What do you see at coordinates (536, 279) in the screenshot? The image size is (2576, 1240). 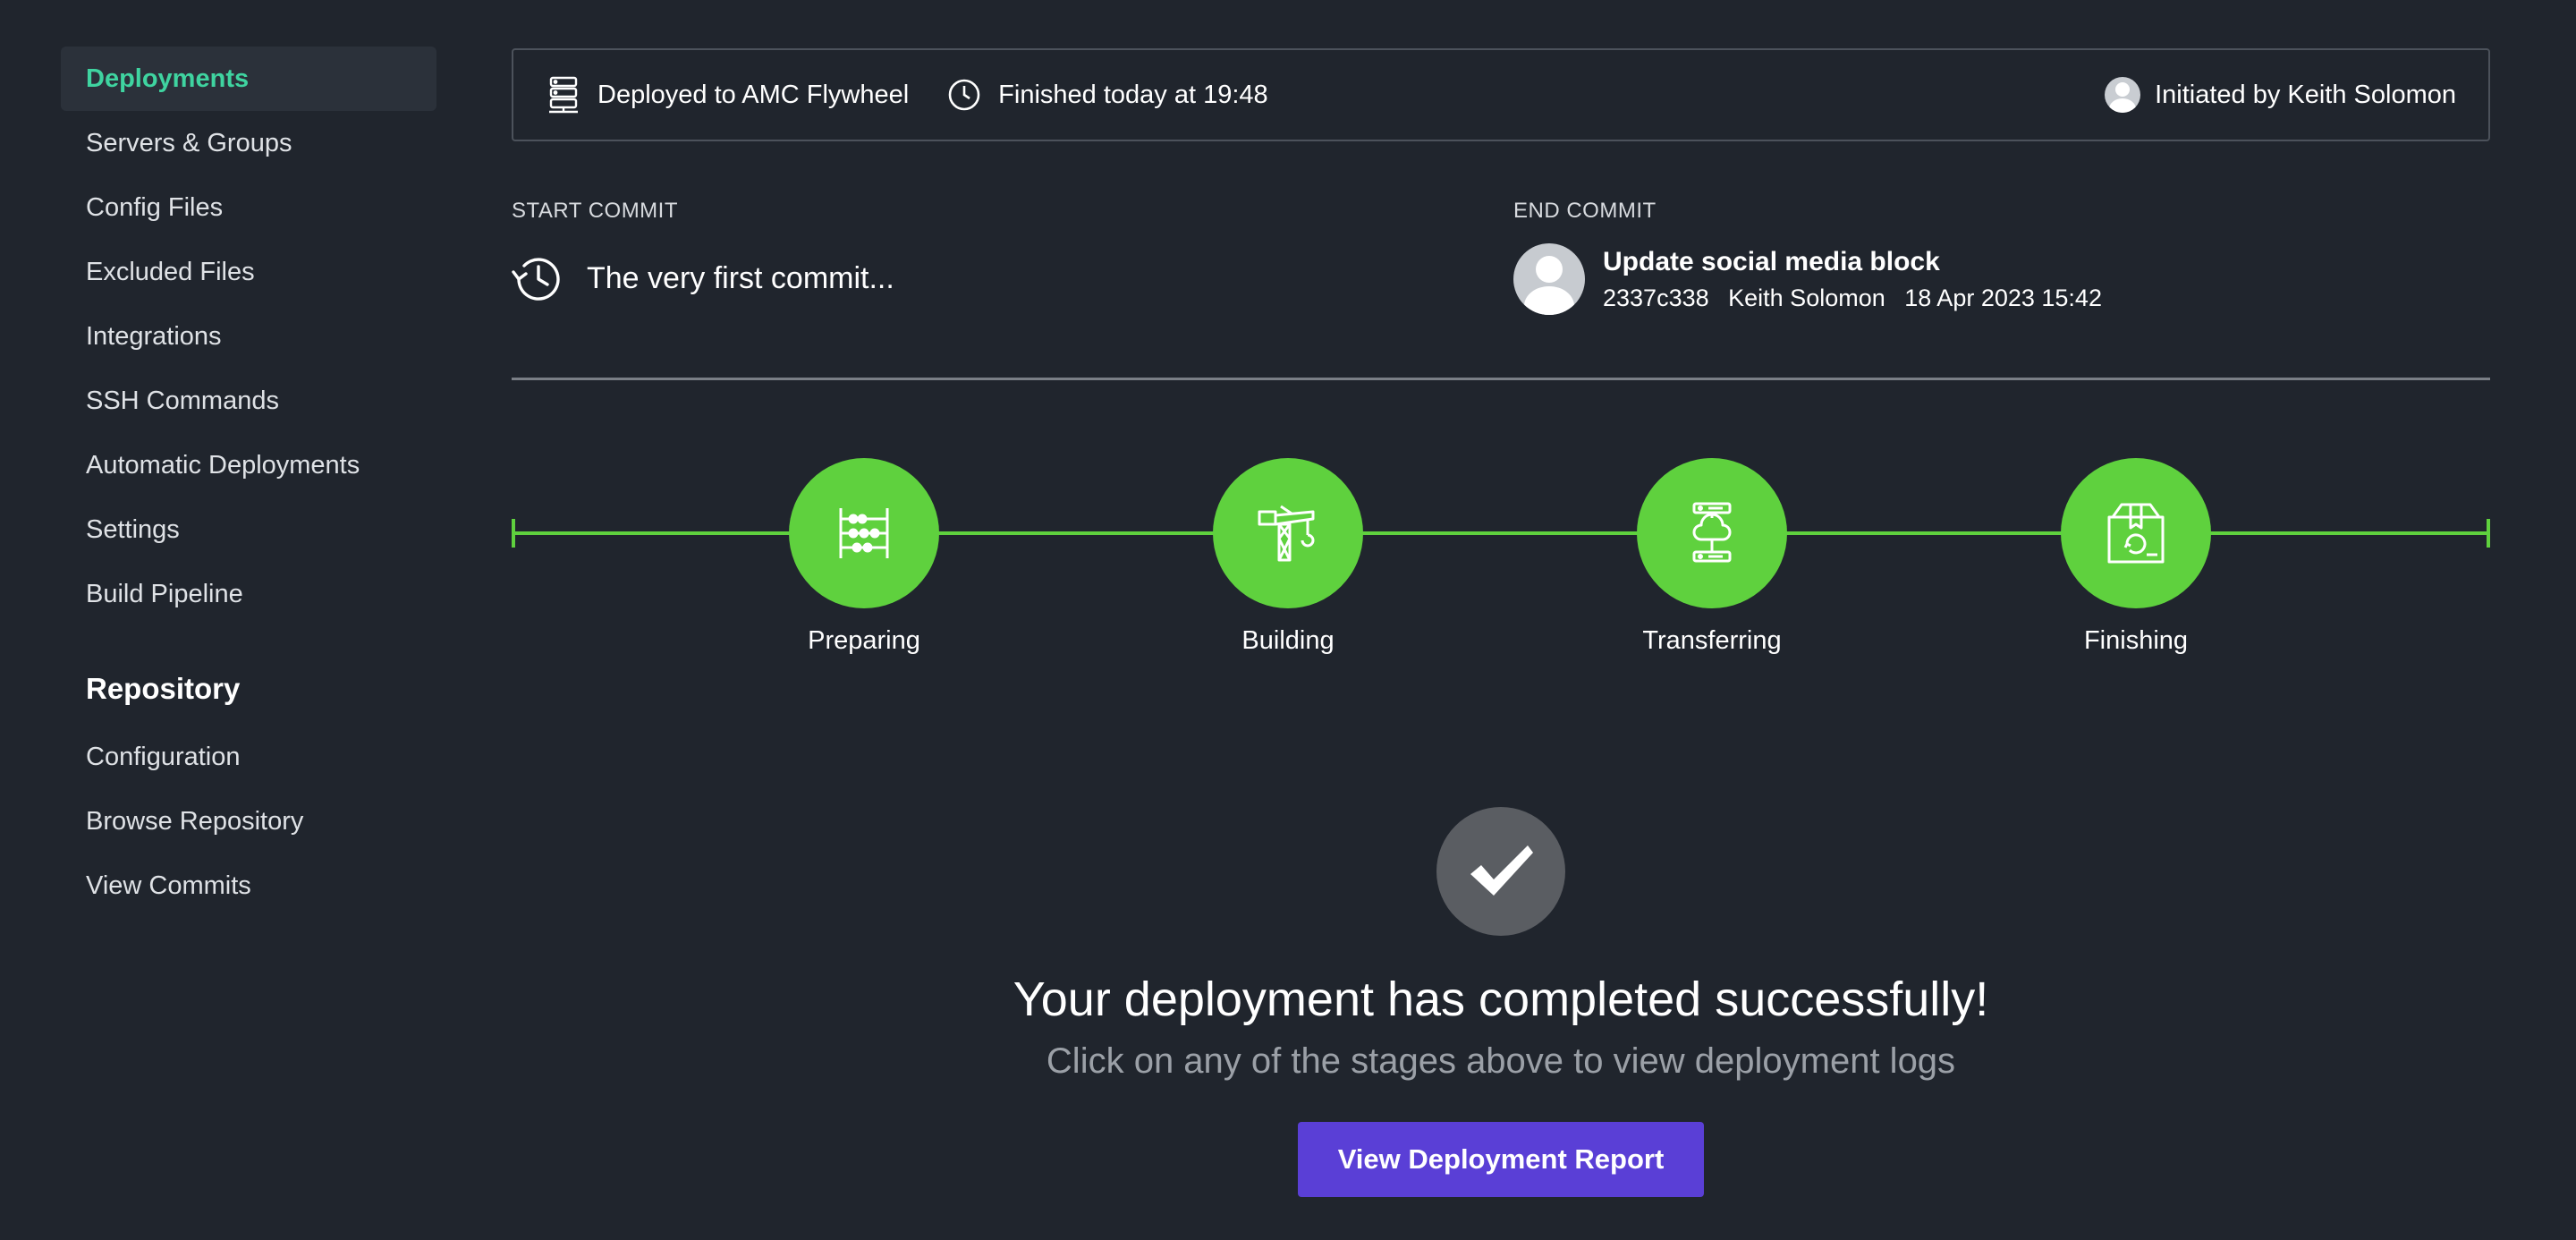 I see `history-icon` at bounding box center [536, 279].